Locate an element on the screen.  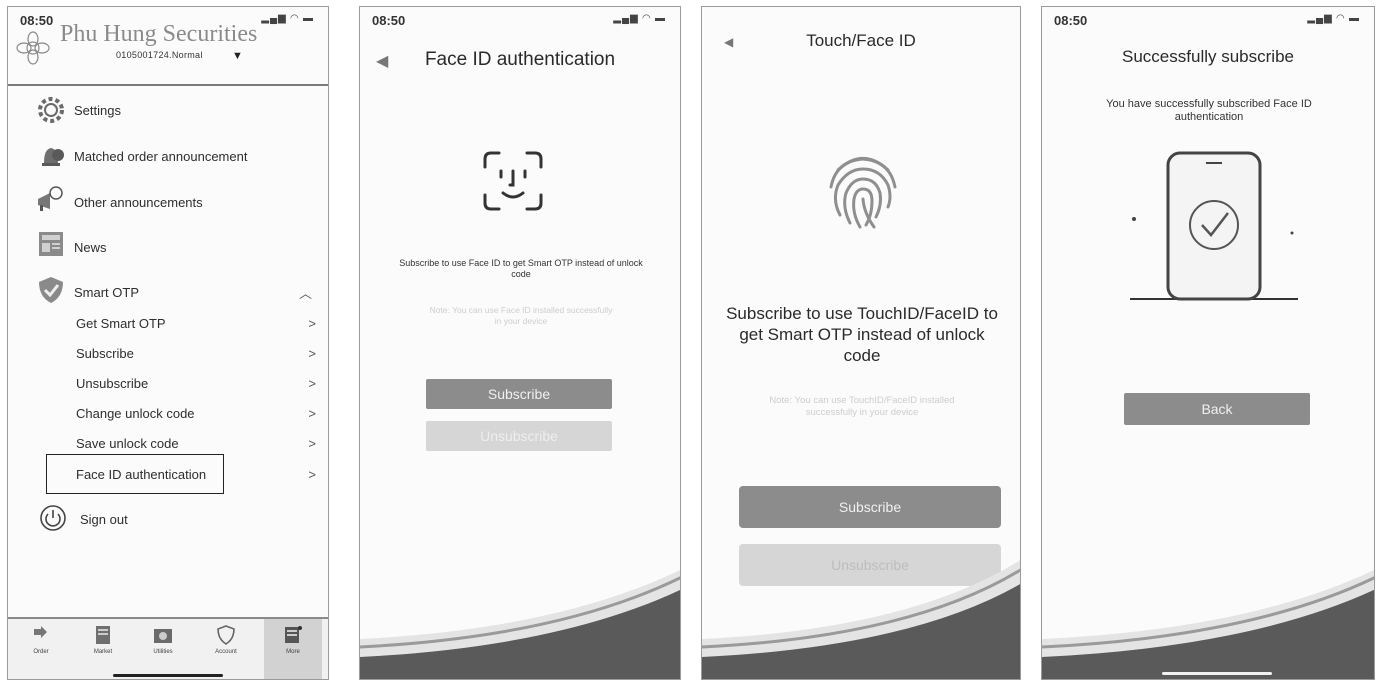
menu-news: News is located at coordinates (90, 247).